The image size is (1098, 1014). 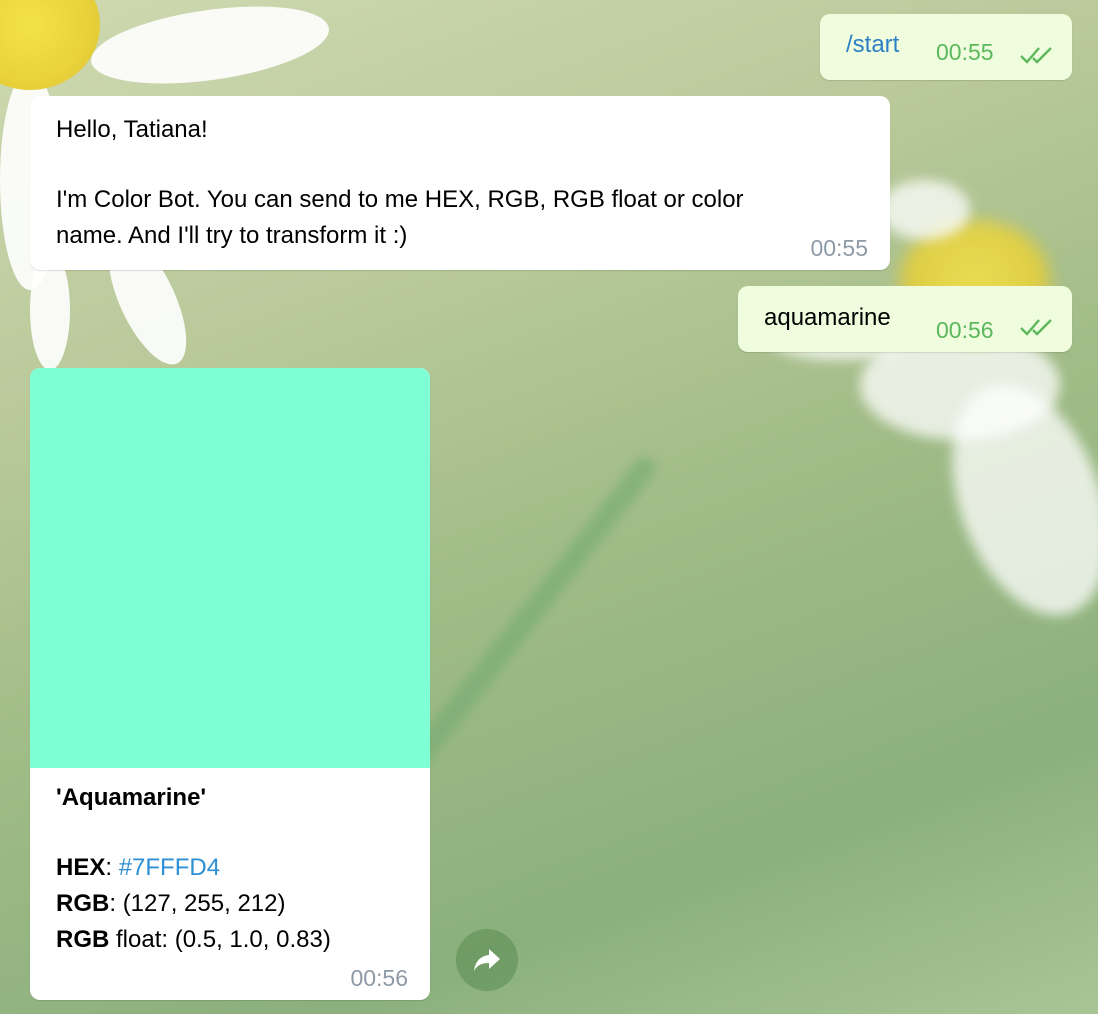 I want to click on command-link: /start, so click(x=872, y=45).